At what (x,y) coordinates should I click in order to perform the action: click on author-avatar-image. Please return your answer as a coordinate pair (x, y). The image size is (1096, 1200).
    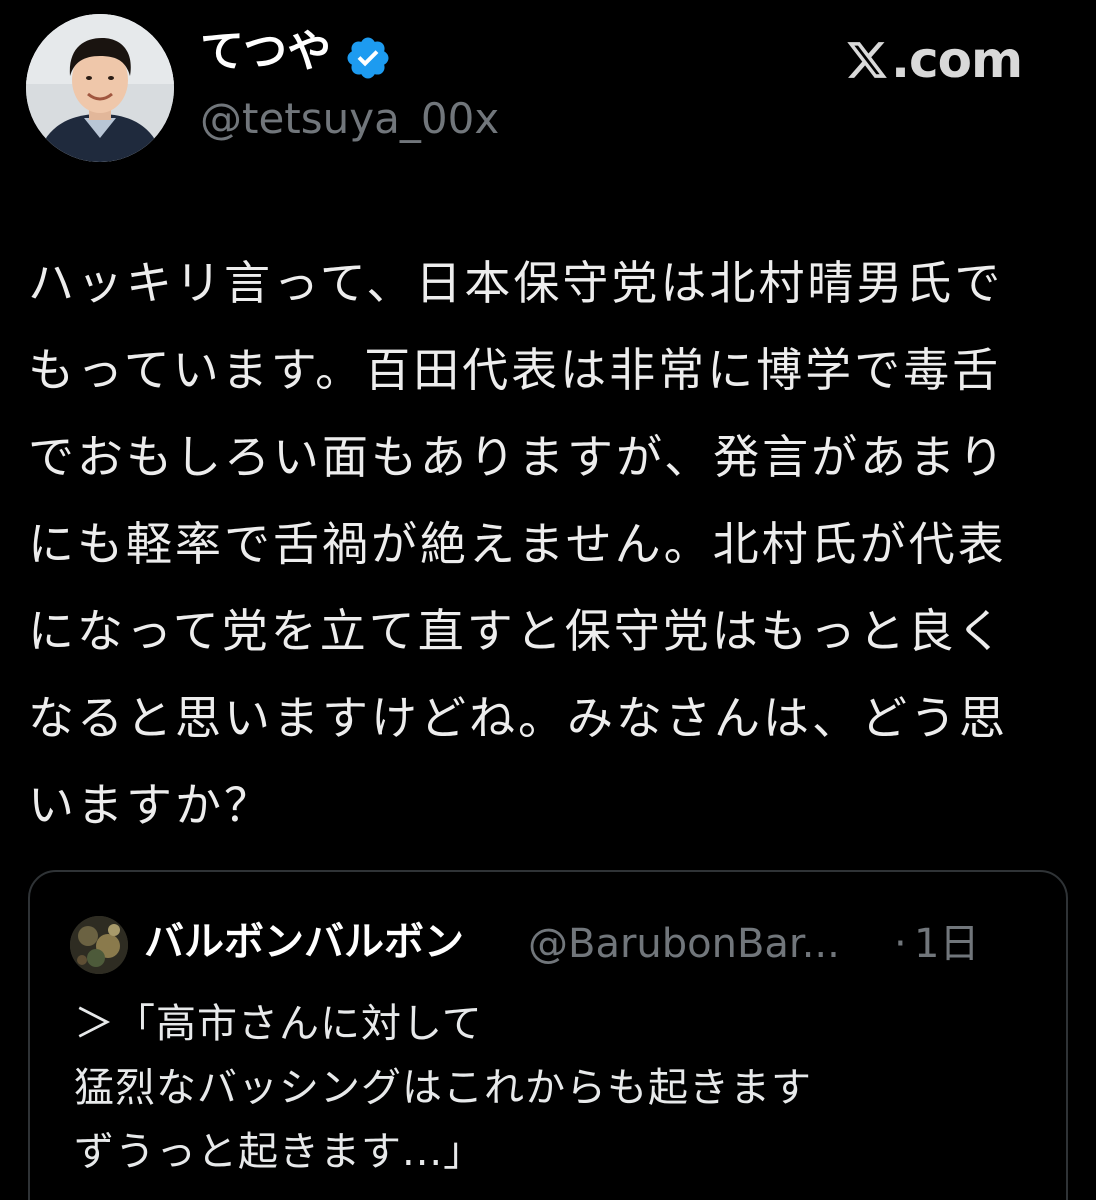
    Looking at the image, I should click on (100, 88).